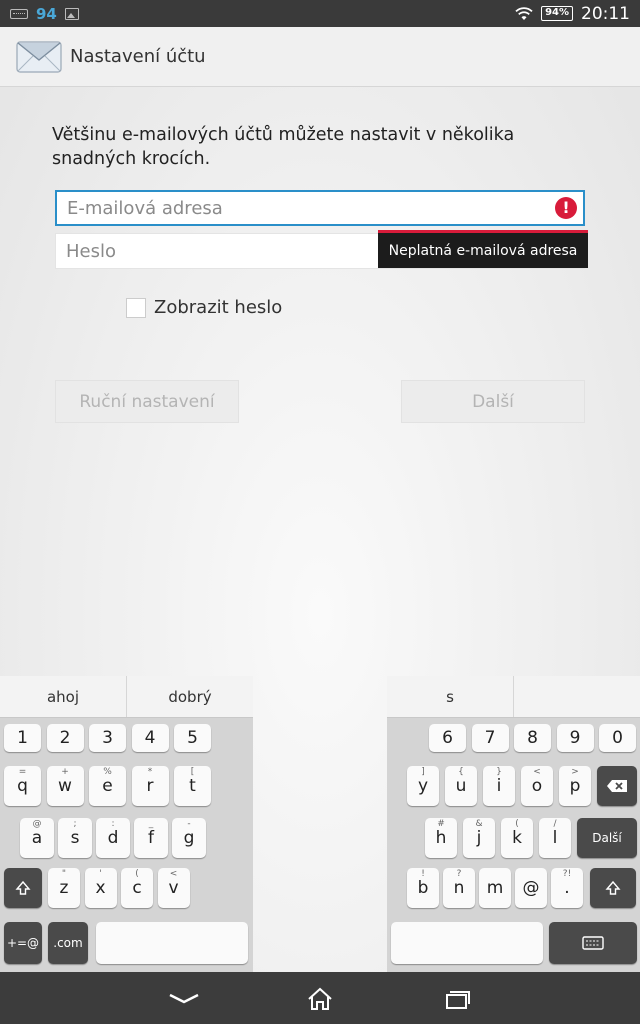 Image resolution: width=640 pixels, height=1024 pixels. What do you see at coordinates (100, 874) in the screenshot?
I see `key-secondary-label: '` at bounding box center [100, 874].